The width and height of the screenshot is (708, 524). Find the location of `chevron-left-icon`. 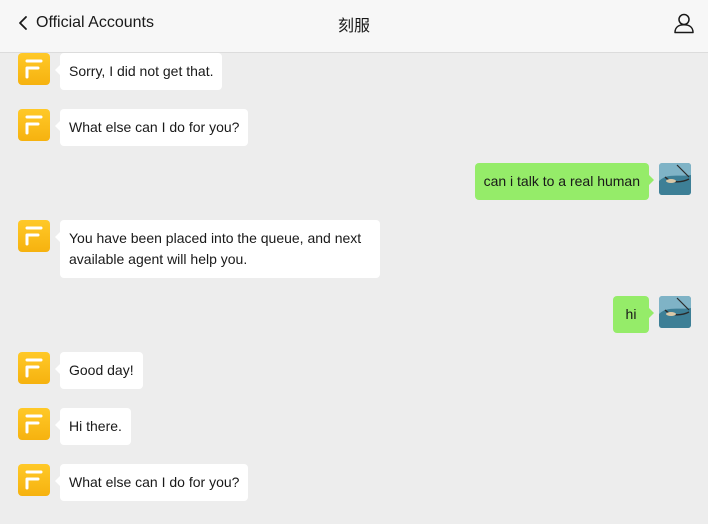

chevron-left-icon is located at coordinates (23, 23).